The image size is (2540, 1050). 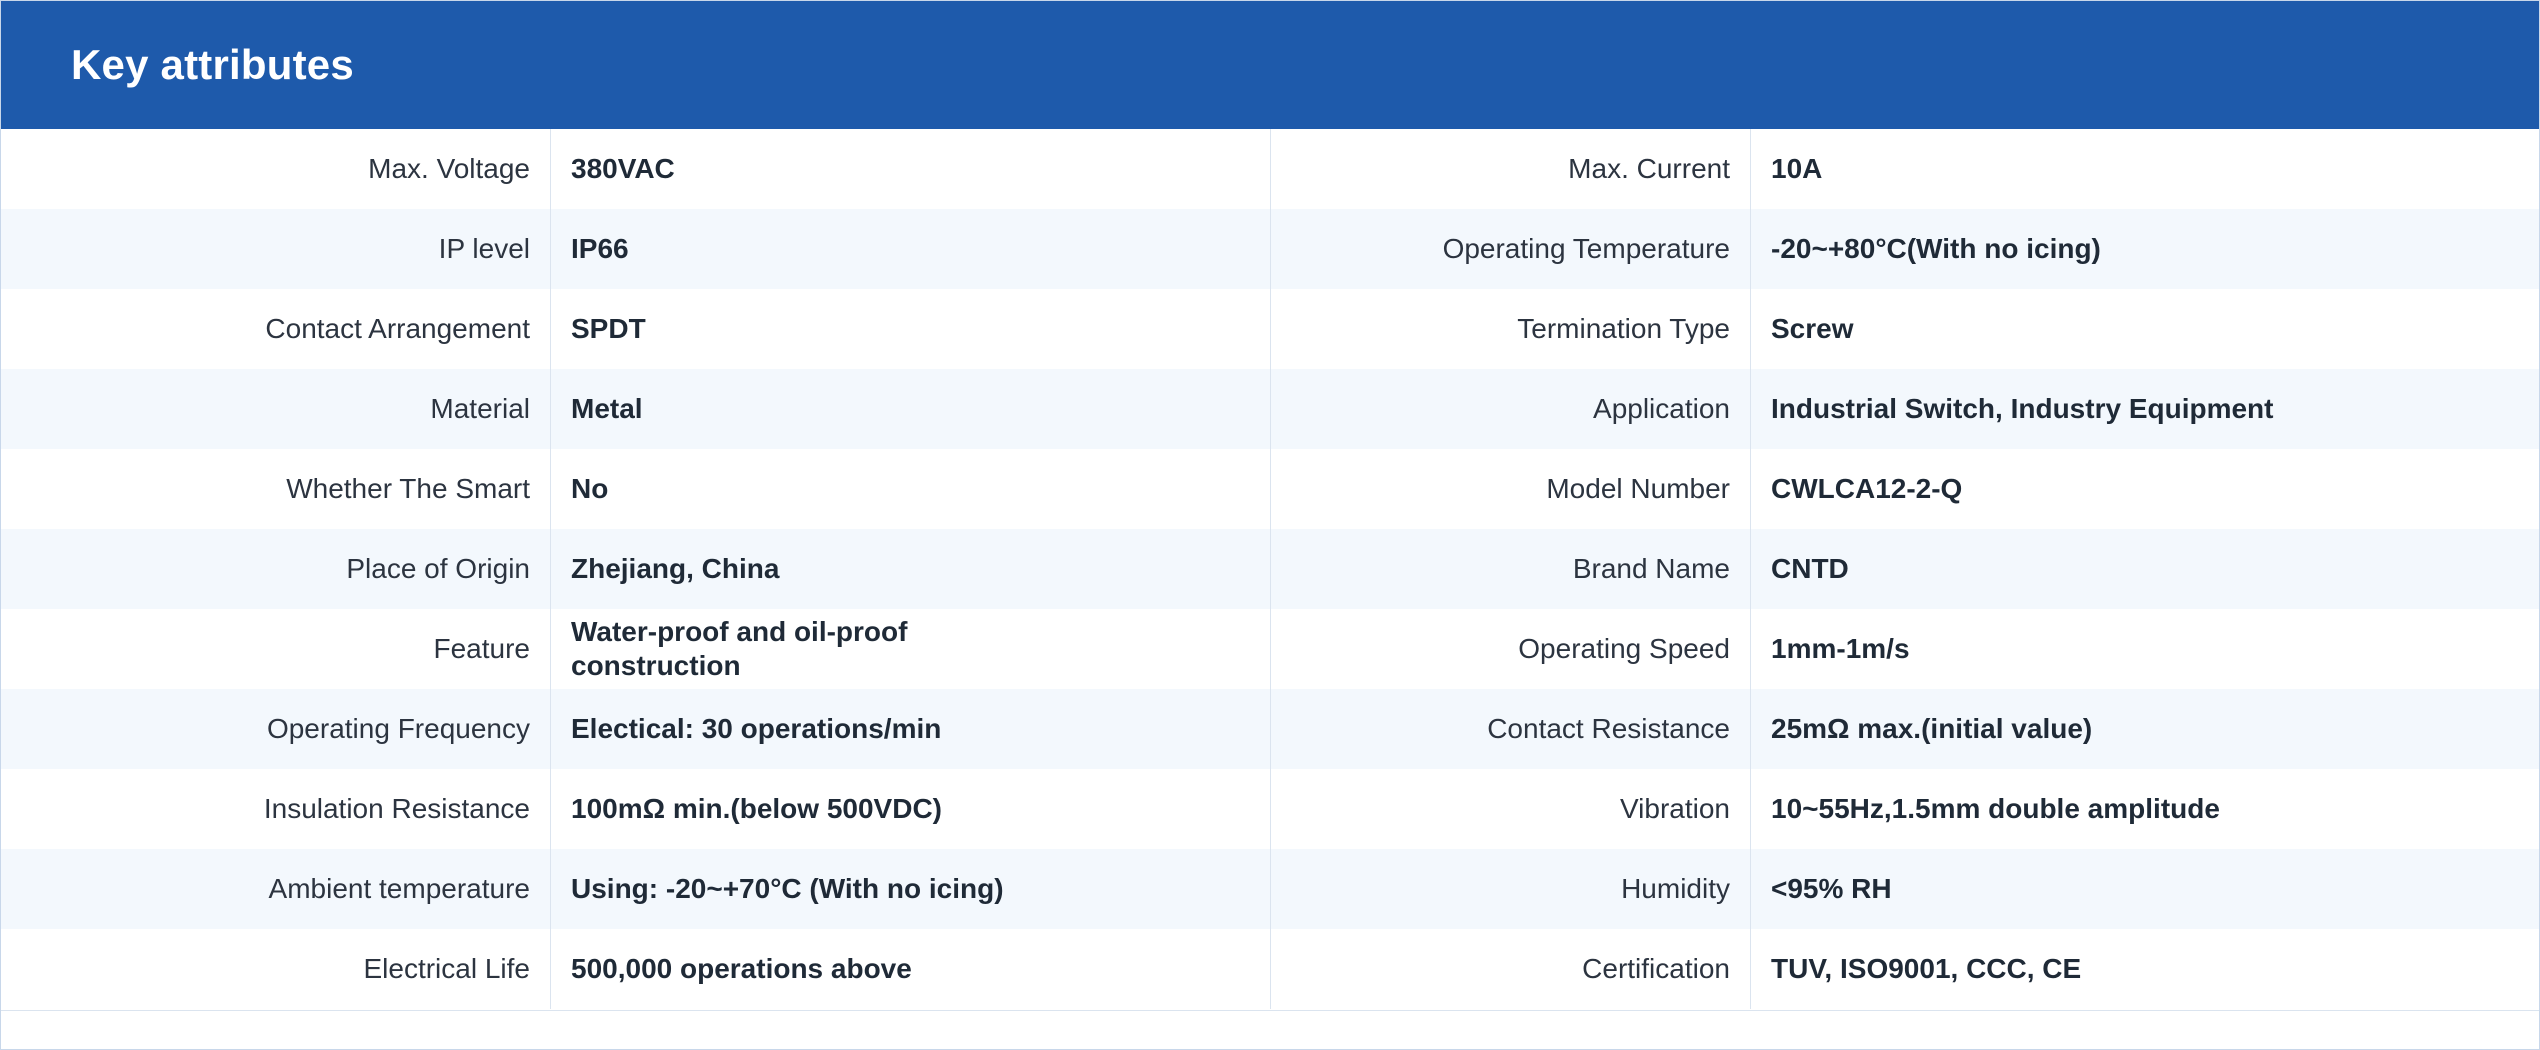 What do you see at coordinates (1511, 169) in the screenshot?
I see `row-label-max-current: Max. Current` at bounding box center [1511, 169].